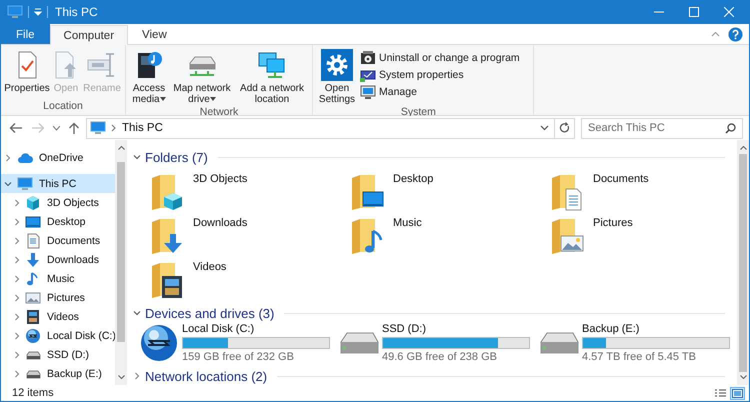 The width and height of the screenshot is (750, 402). What do you see at coordinates (58, 184) in the screenshot?
I see `nav-pane-item: This PC` at bounding box center [58, 184].